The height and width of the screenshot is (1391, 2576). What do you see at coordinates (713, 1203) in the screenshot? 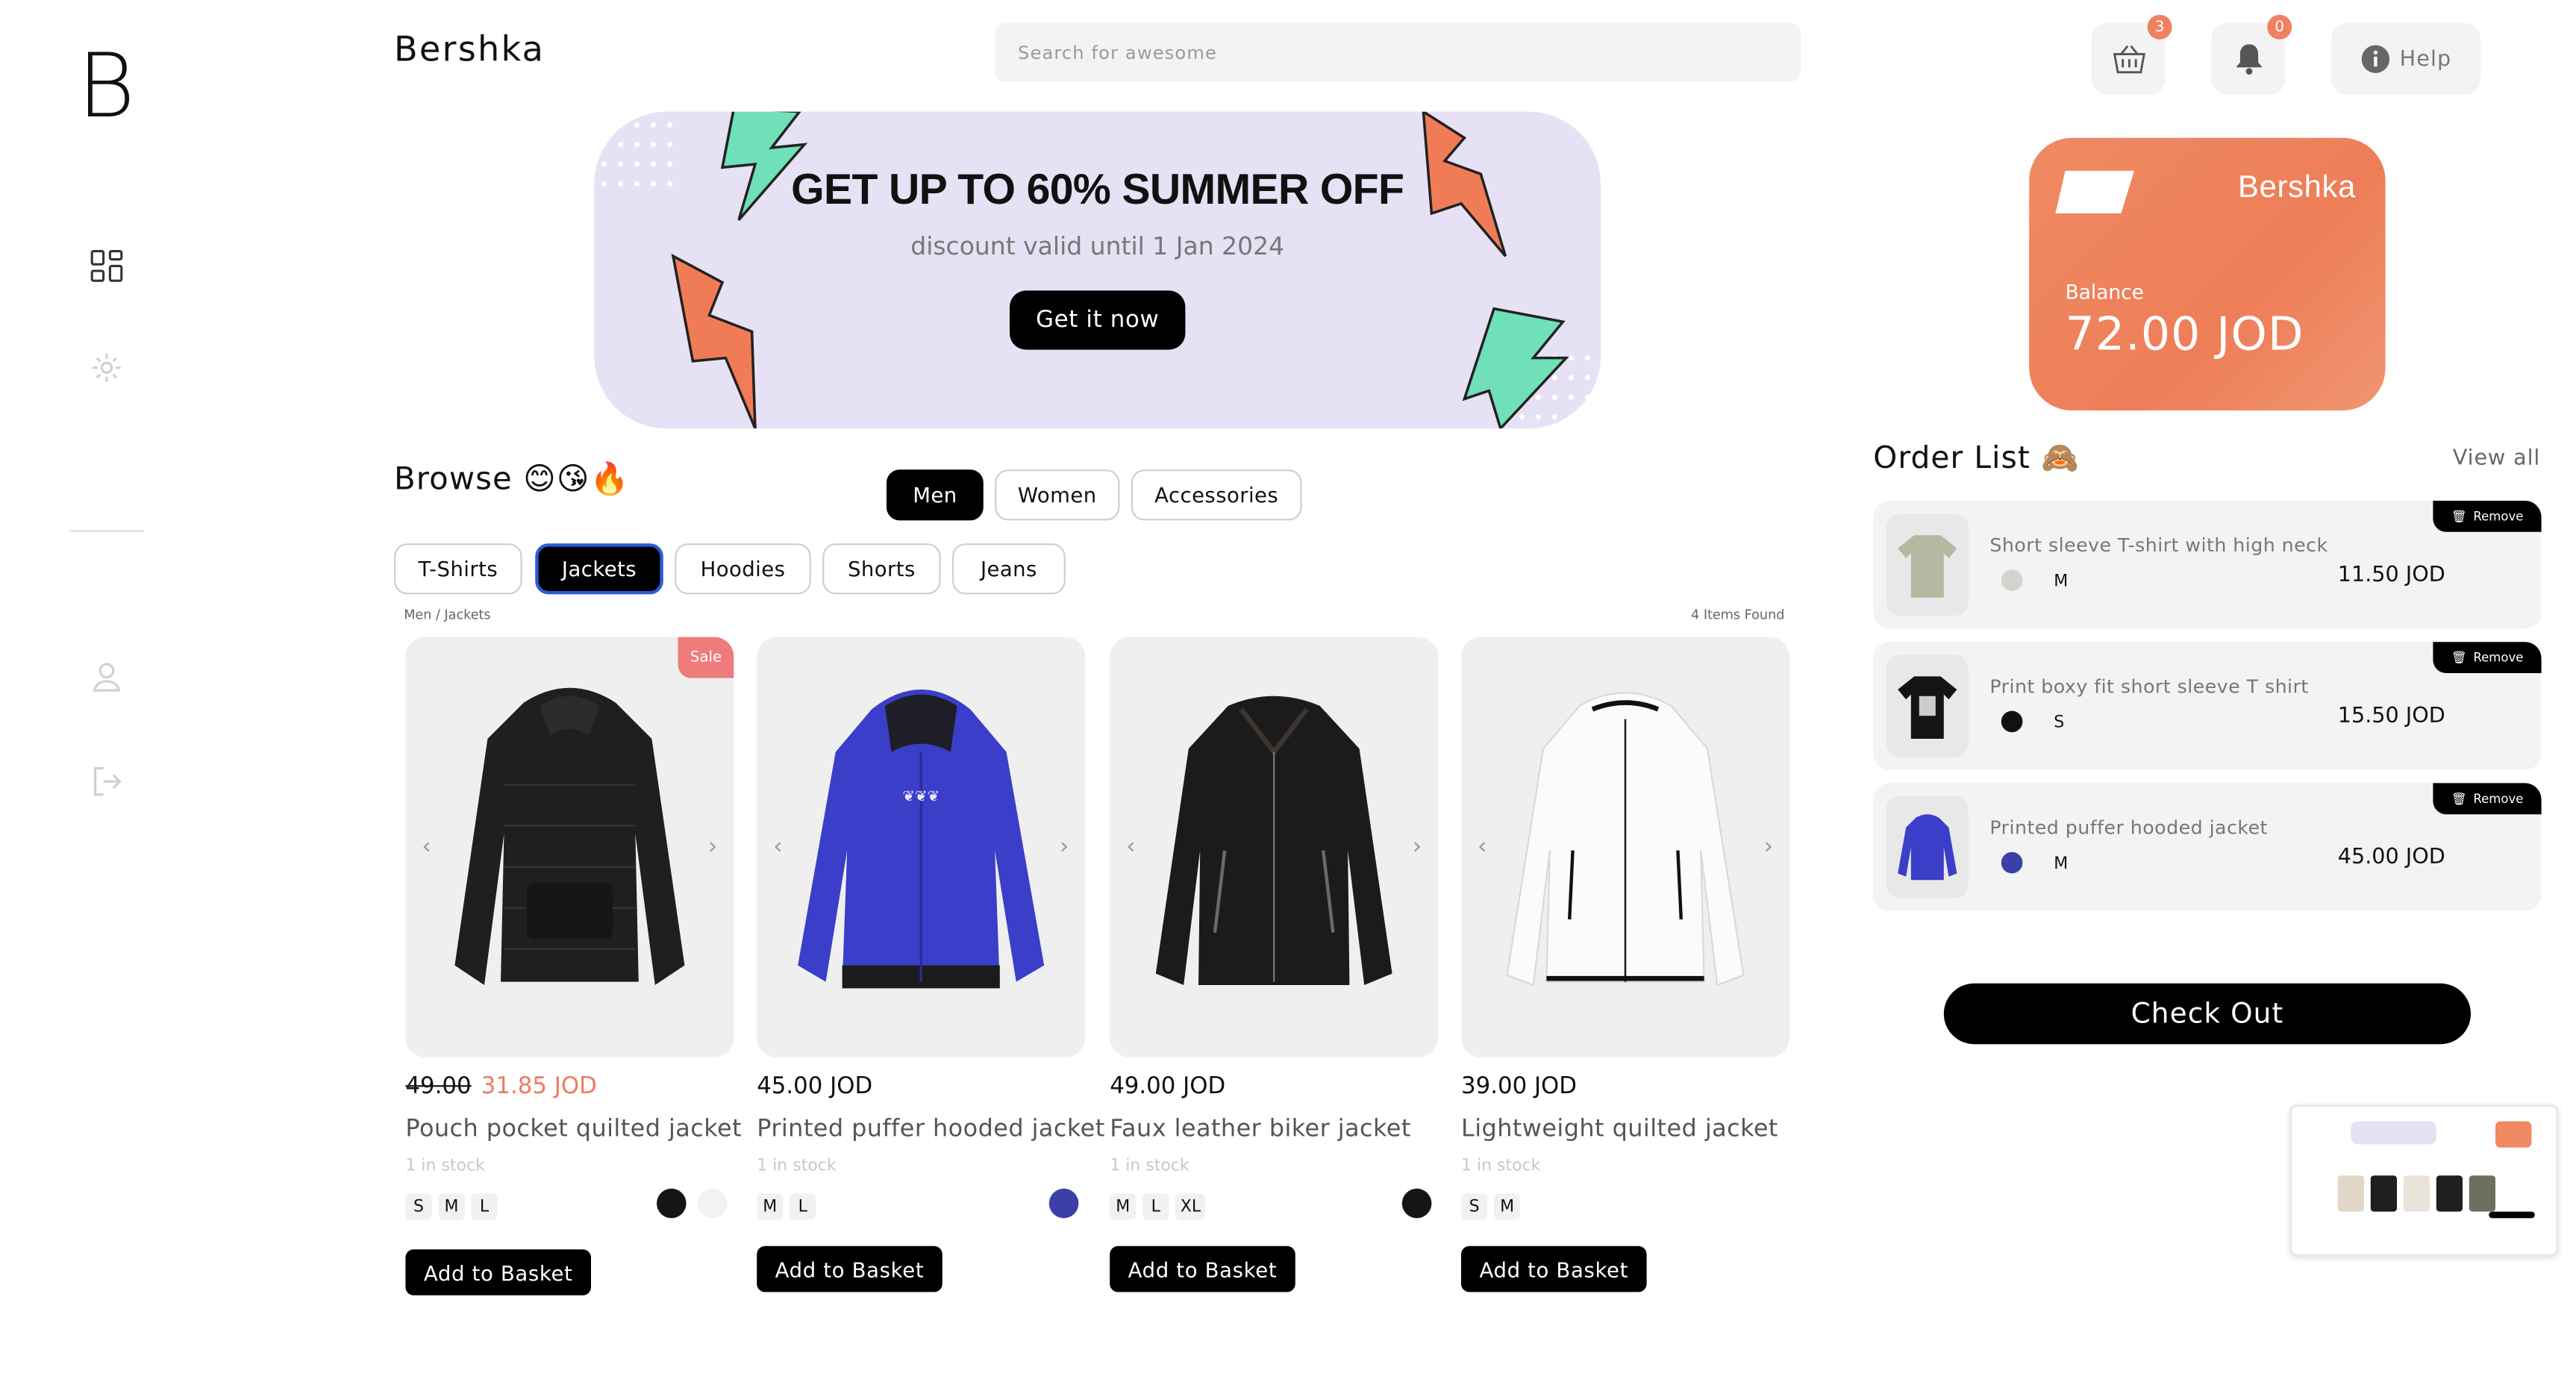
I see `color-swatch-white` at bounding box center [713, 1203].